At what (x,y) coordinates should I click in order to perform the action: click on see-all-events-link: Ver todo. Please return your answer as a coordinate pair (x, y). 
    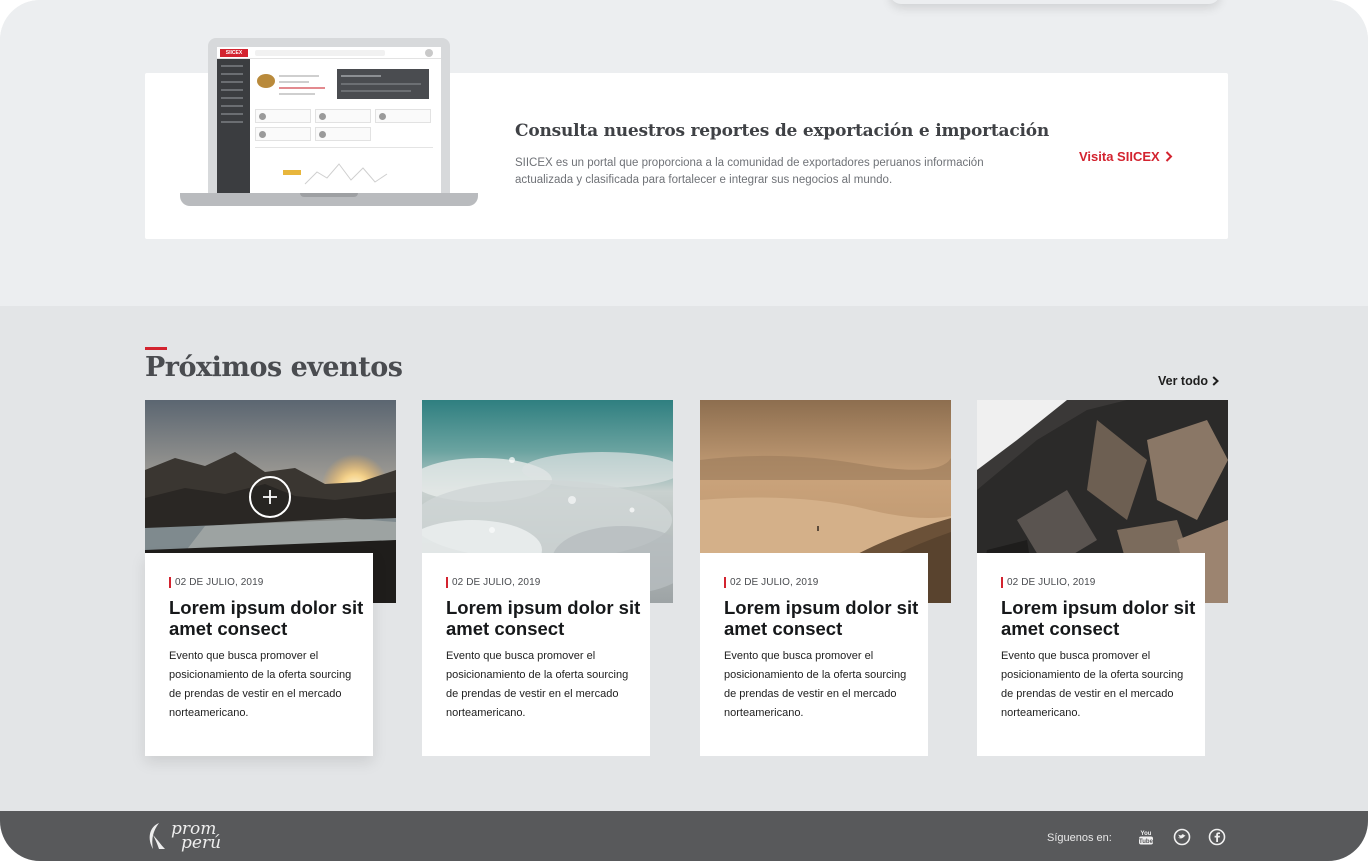
    Looking at the image, I should click on (1188, 381).